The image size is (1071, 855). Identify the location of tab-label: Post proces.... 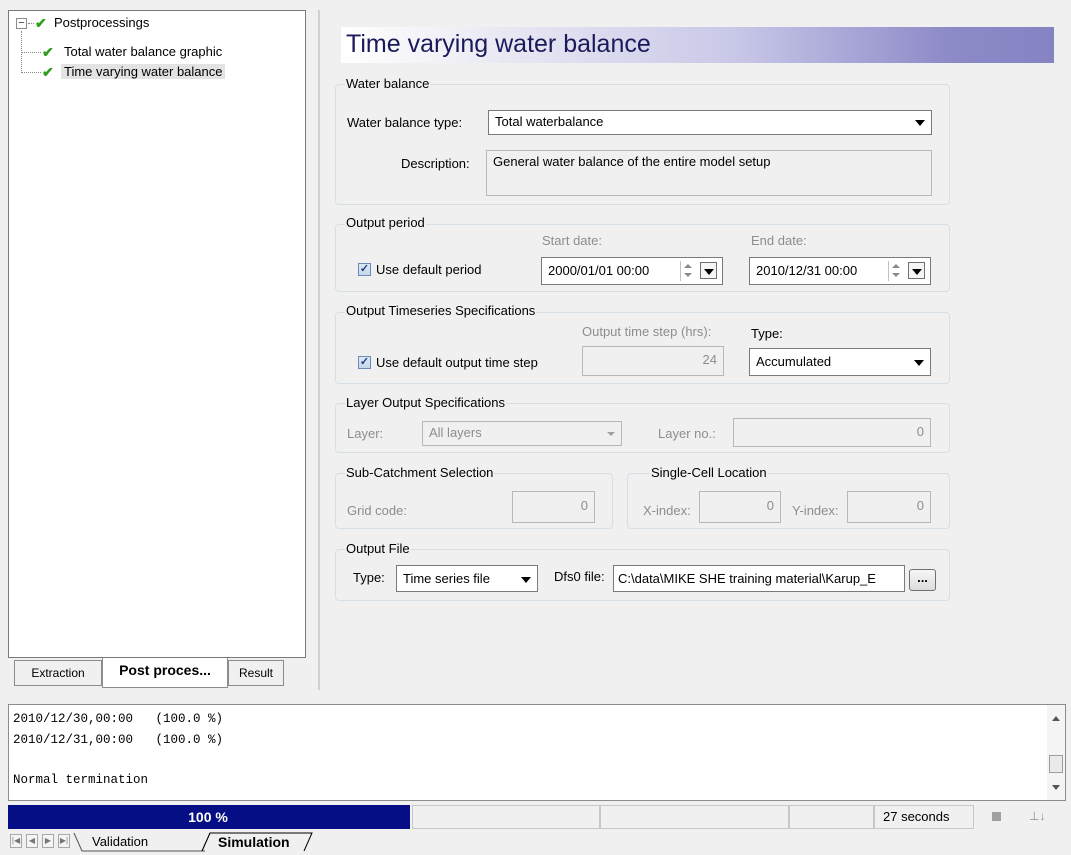
(165, 670).